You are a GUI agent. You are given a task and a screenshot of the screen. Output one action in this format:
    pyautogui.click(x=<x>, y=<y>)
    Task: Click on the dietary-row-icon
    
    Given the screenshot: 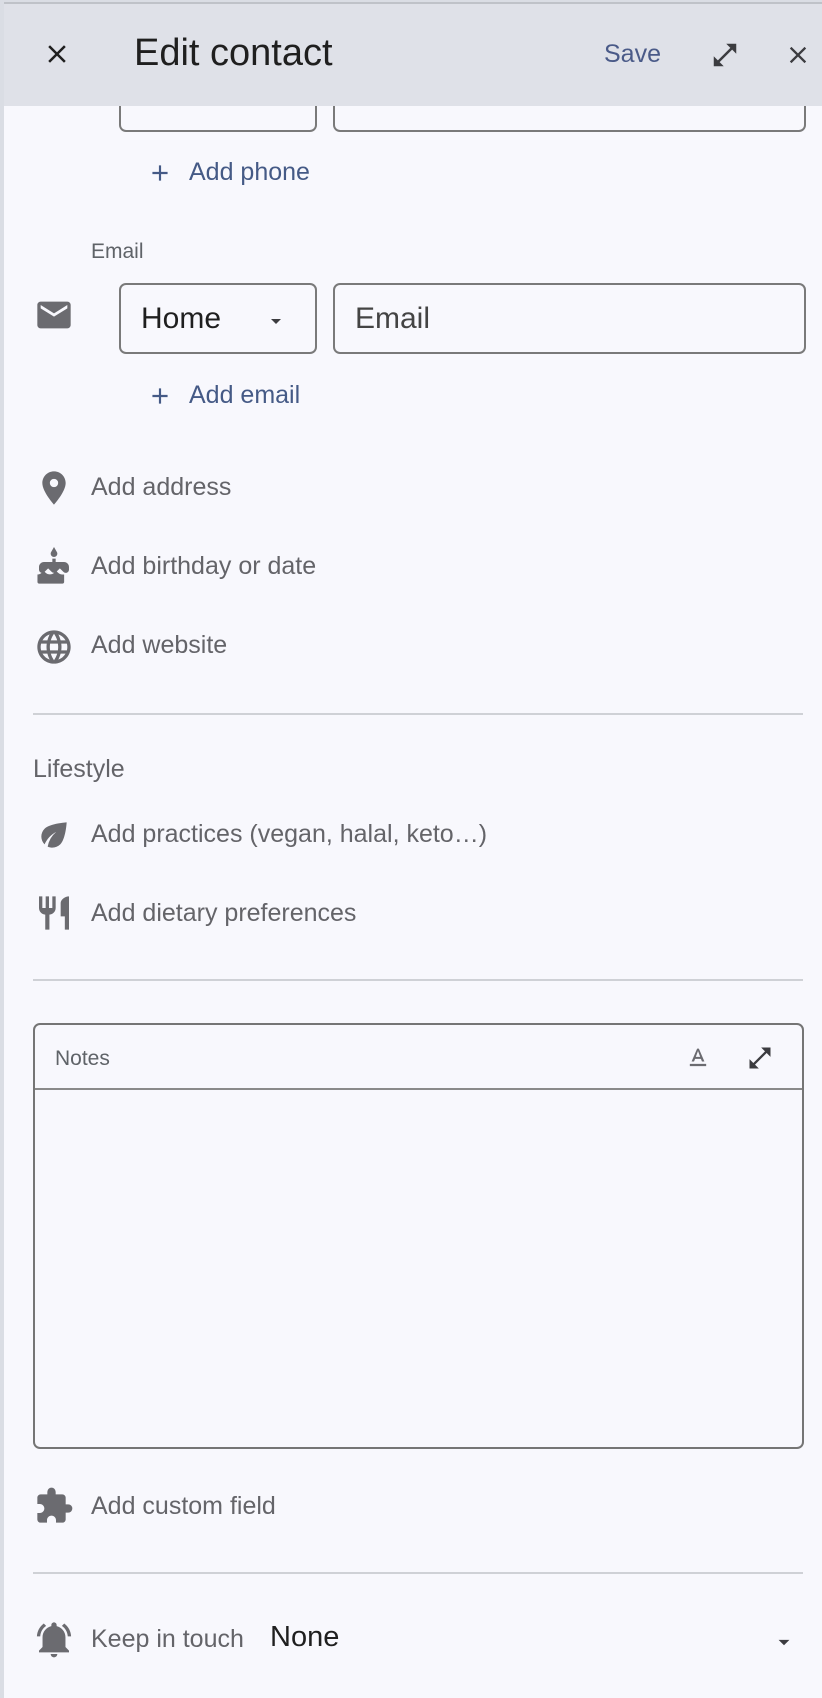 What is the action you would take?
    pyautogui.click(x=54, y=913)
    